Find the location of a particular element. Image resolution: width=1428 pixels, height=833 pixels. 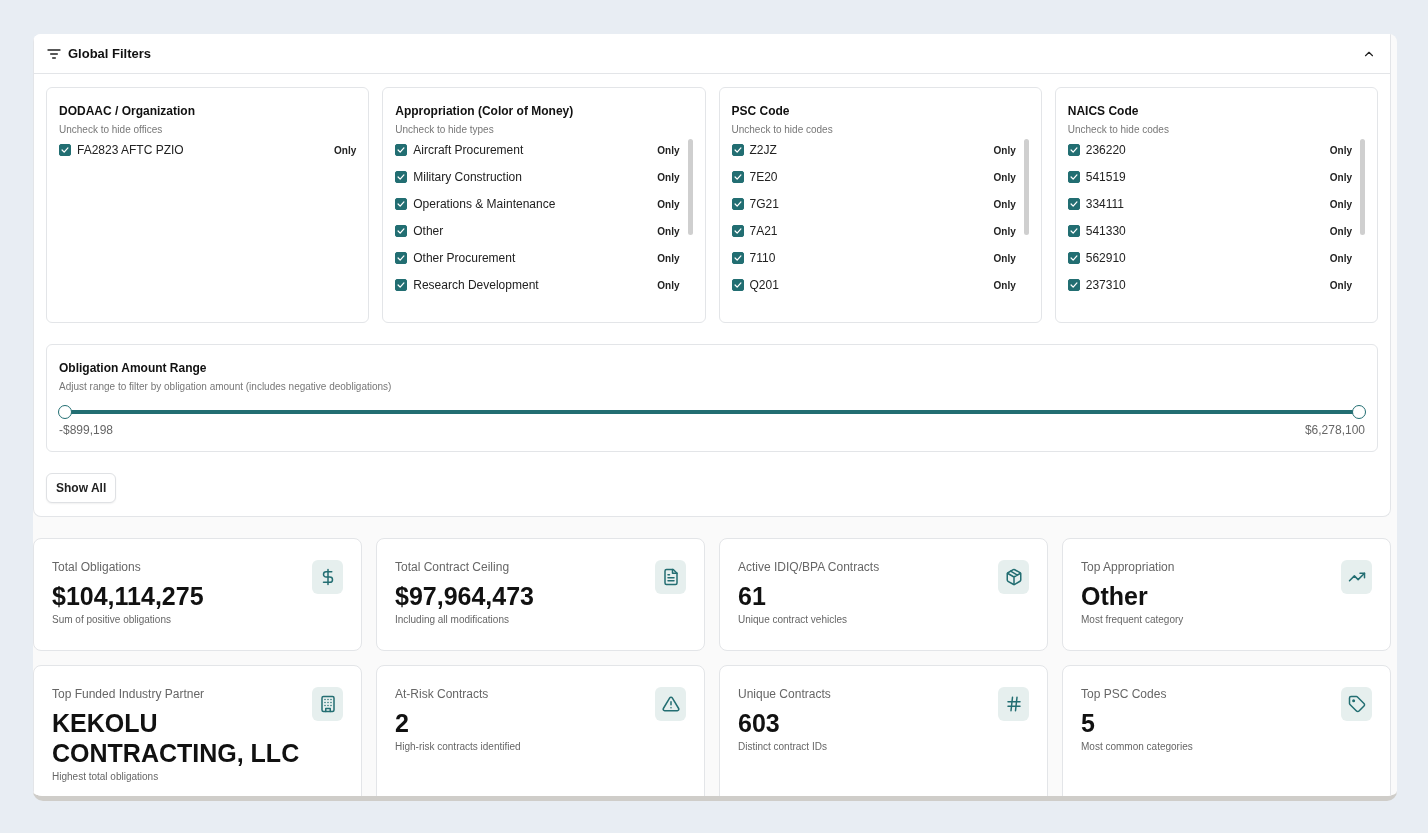

checkbox-label: Other is located at coordinates (532, 231).